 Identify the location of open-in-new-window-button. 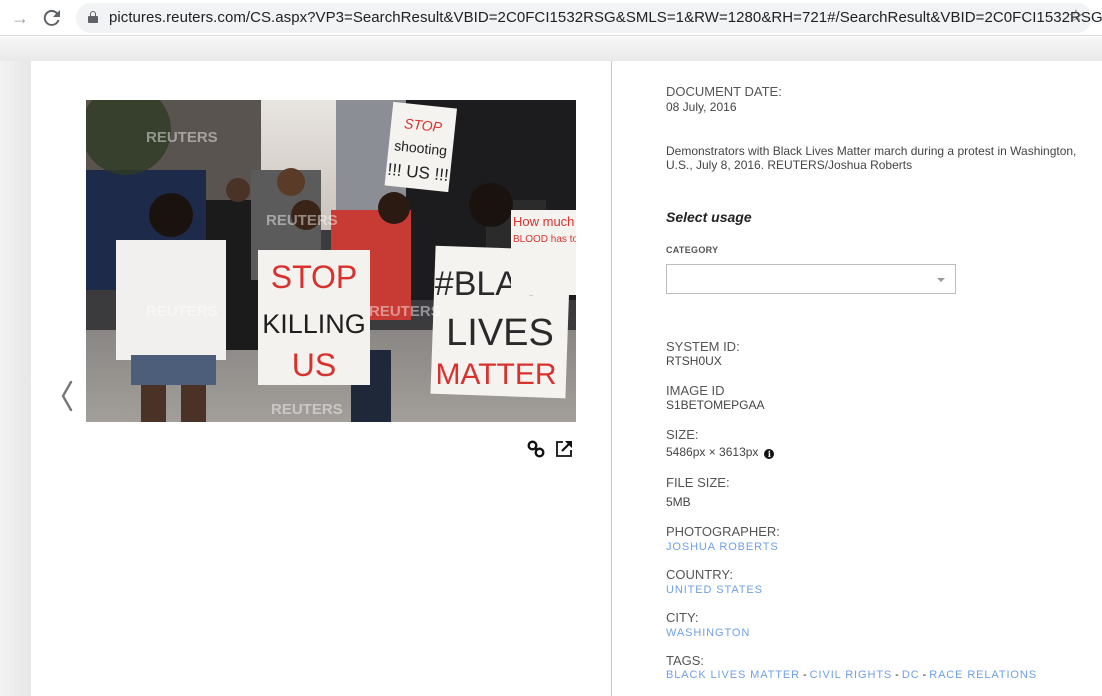
(564, 449).